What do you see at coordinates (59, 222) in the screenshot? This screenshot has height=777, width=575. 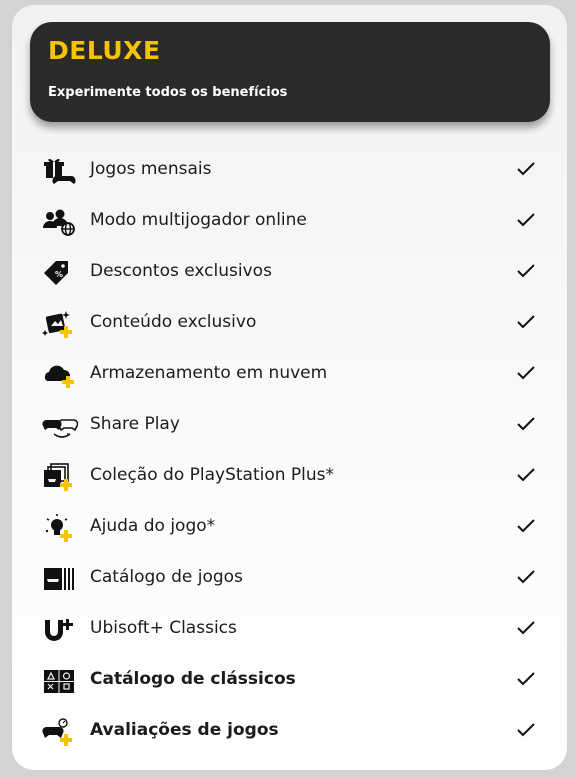 I see `online-multiplayer-icon` at bounding box center [59, 222].